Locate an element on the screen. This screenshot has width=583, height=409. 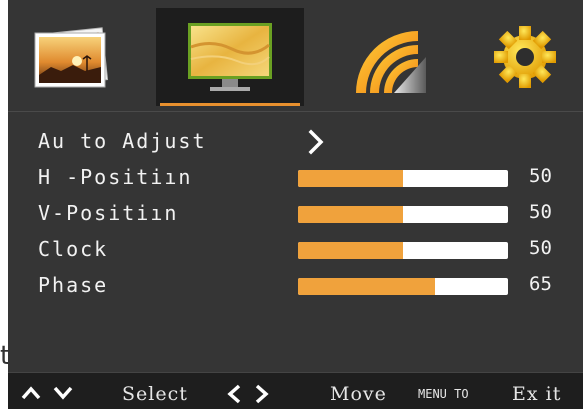
stray-text-fragment: t is located at coordinates (4, 356).